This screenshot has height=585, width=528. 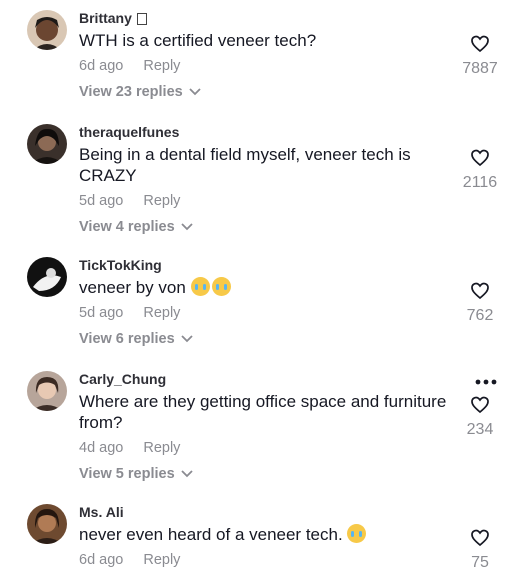 I want to click on username: Brittany, so click(x=266, y=18).